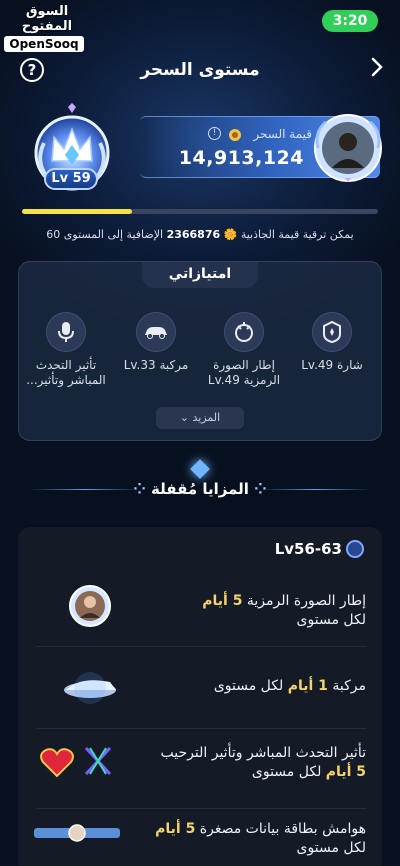 The width and height of the screenshot is (400, 866). Describe the element at coordinates (200, 469) in the screenshot. I see `diamond-icon` at that location.